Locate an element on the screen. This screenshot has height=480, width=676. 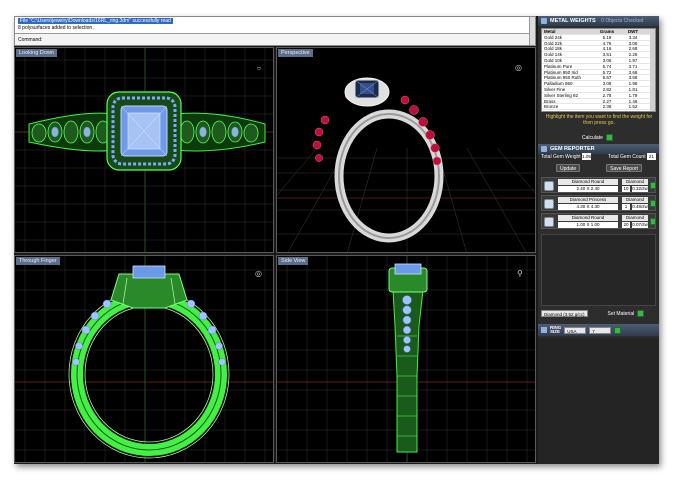
metal-cell: Palladium 950 is located at coordinates (558, 83).